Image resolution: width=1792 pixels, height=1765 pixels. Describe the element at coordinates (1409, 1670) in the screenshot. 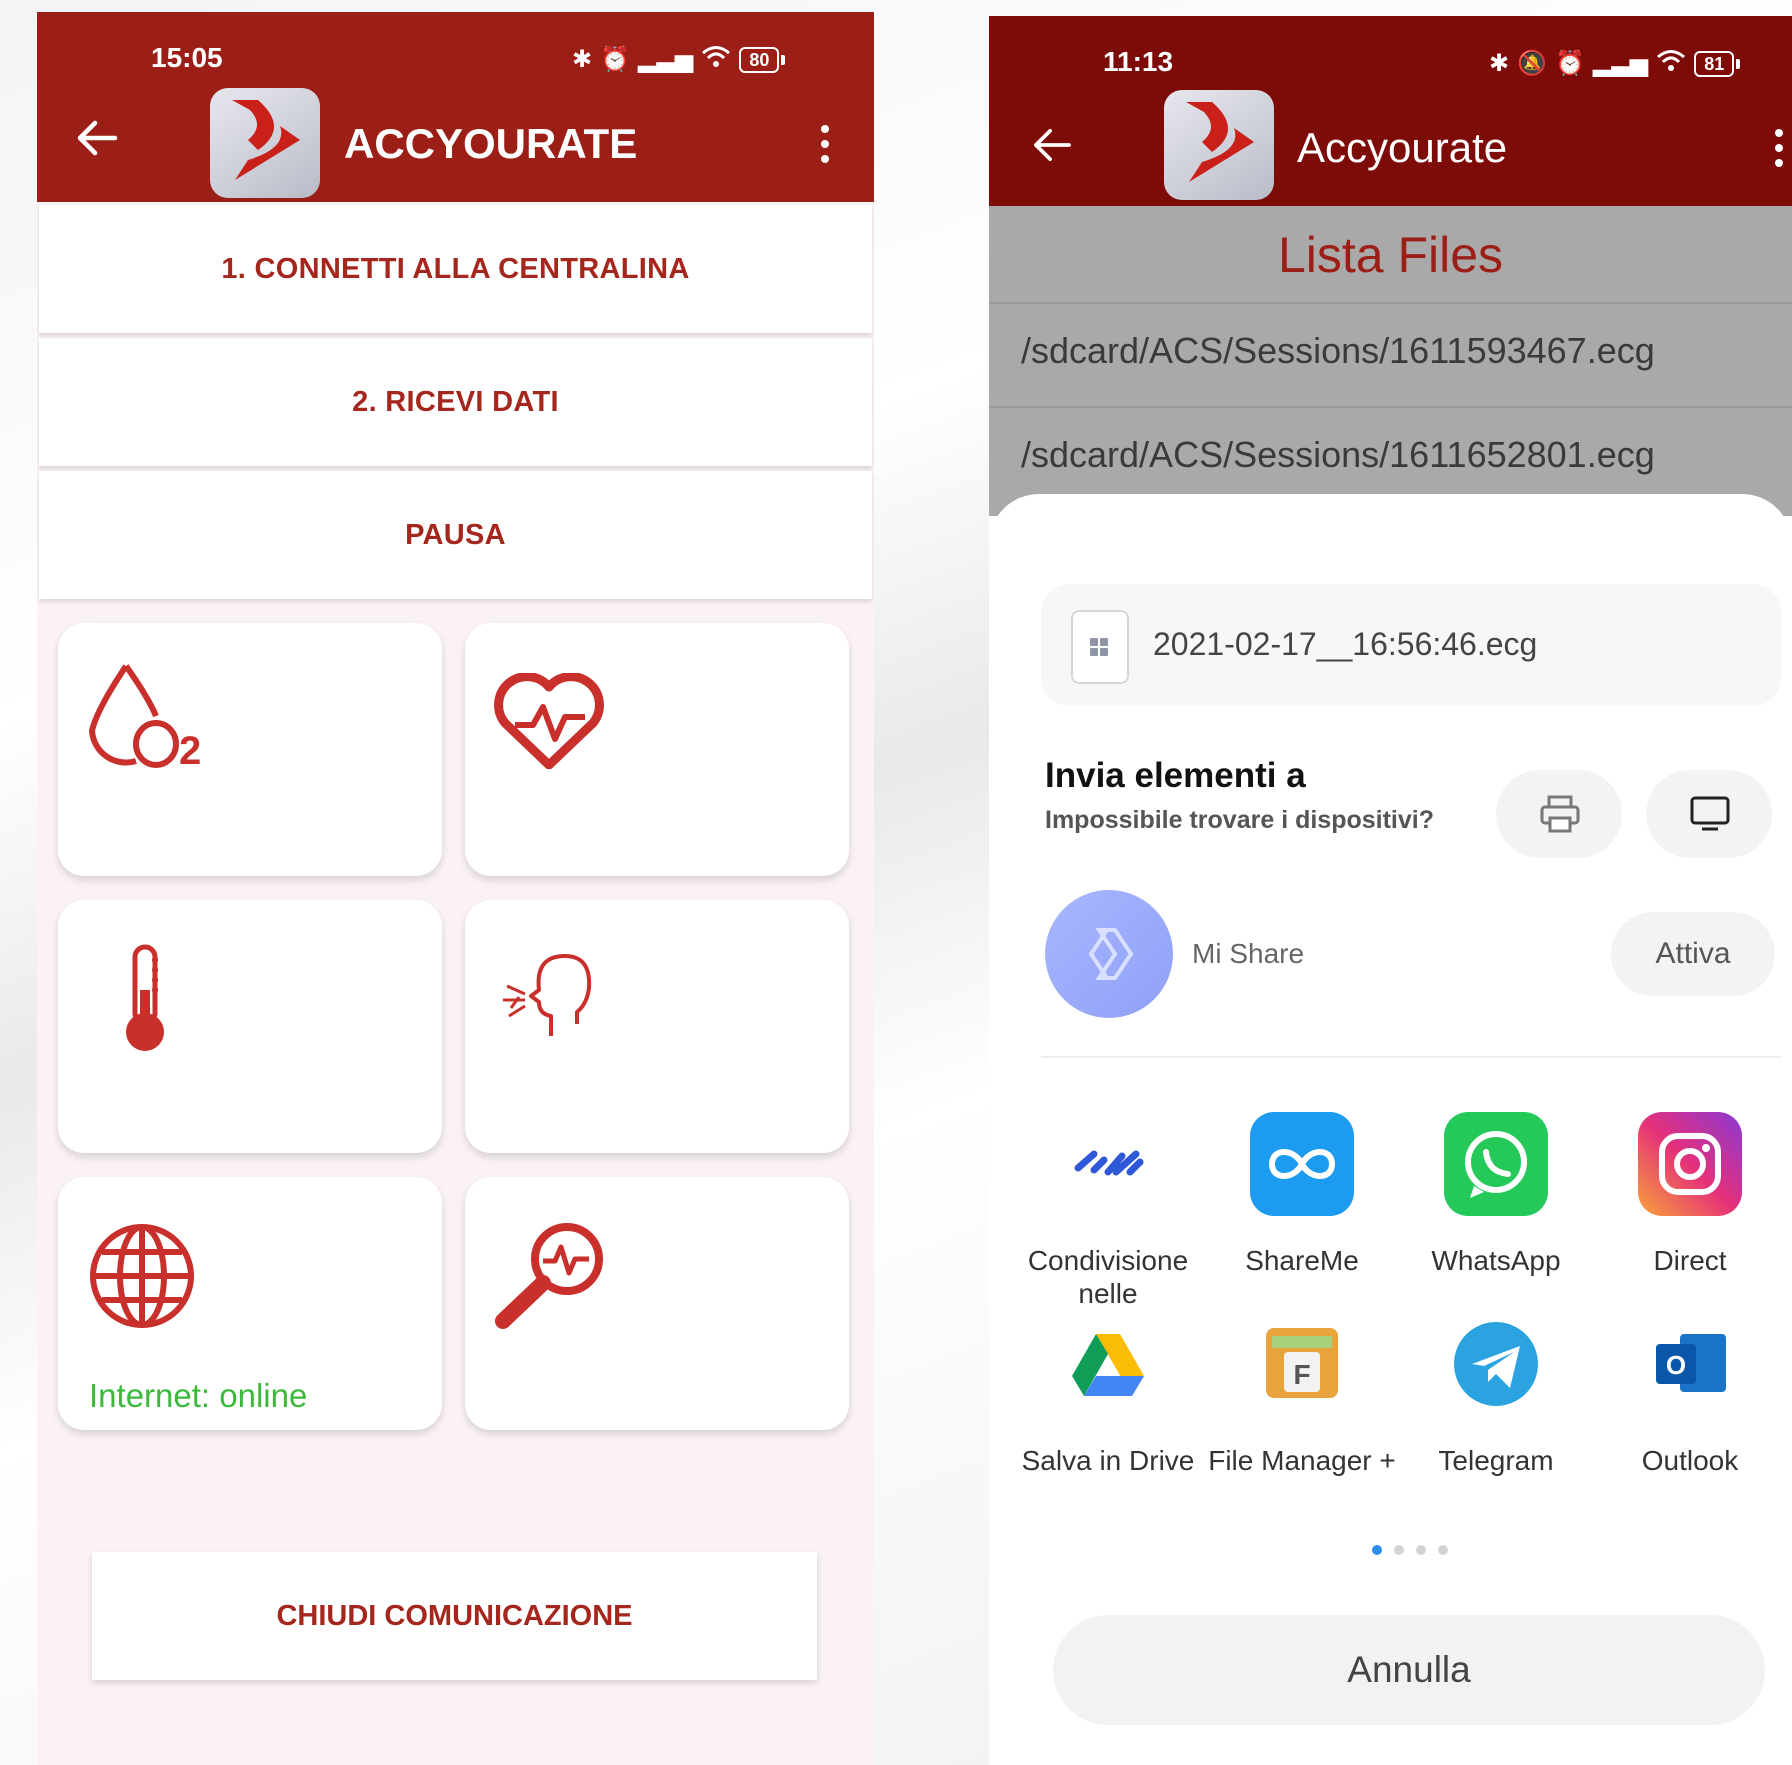

I see `cancel-button: Annulla` at that location.